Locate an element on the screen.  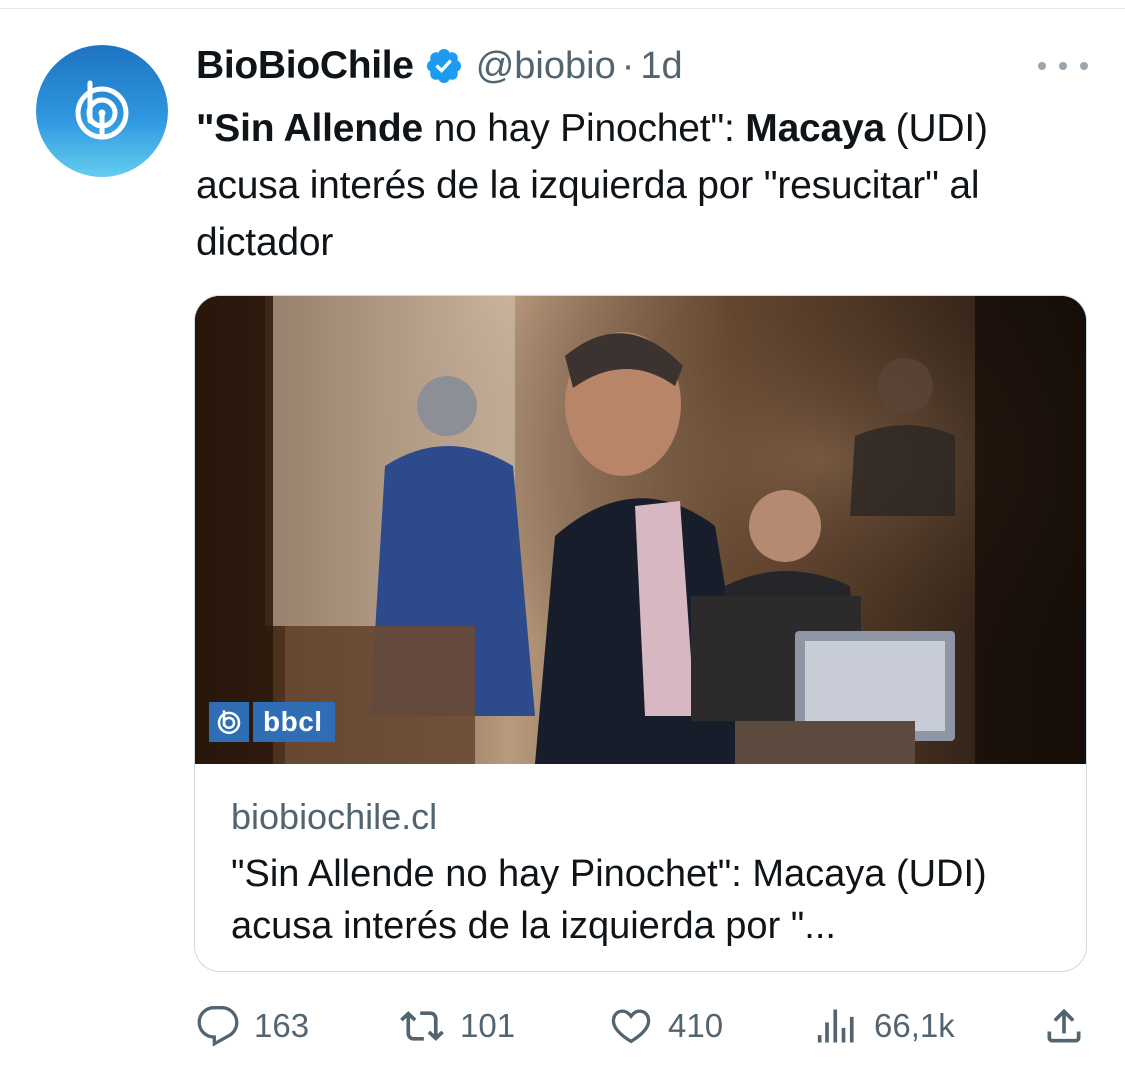
tweet-timestamp: 1d is located at coordinates (661, 66).